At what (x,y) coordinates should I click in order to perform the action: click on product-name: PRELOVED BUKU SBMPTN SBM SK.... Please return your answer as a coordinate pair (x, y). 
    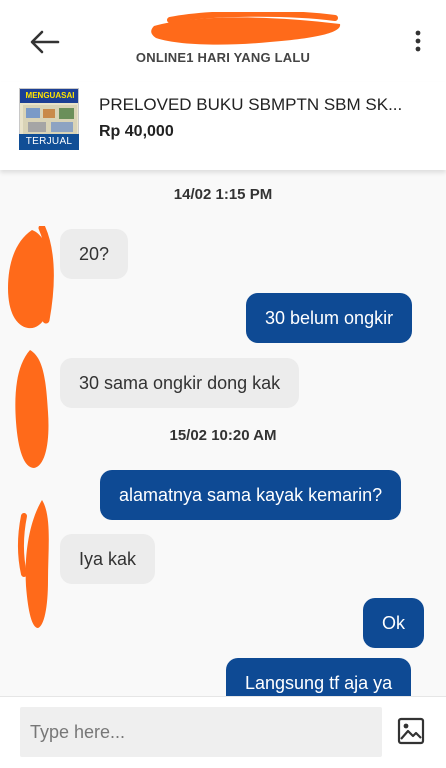
    Looking at the image, I should click on (251, 104).